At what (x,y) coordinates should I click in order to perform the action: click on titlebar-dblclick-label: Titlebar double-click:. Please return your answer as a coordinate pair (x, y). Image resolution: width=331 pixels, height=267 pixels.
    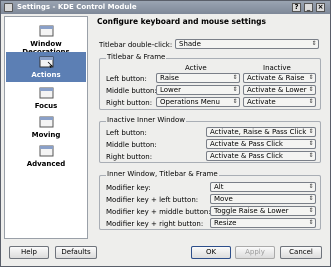
    Looking at the image, I should click on (136, 45).